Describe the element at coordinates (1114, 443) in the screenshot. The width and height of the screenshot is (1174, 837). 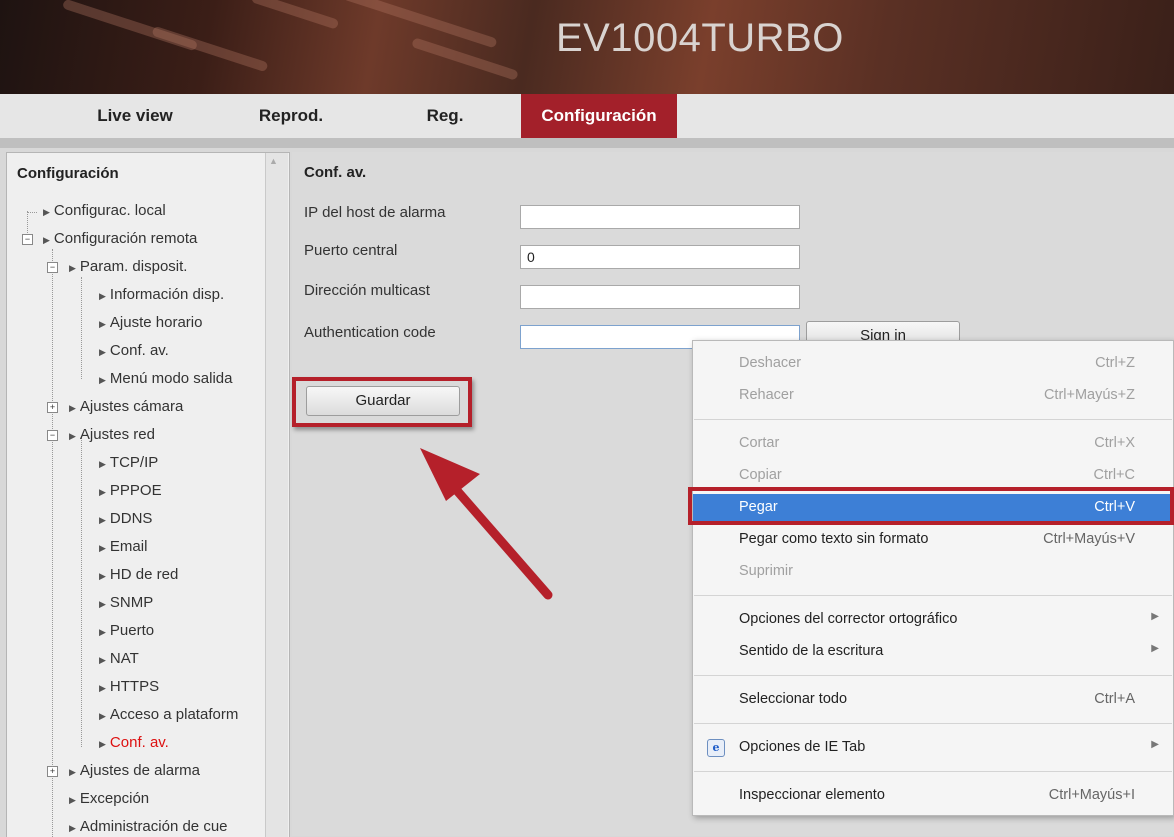
I see `menu-item-shortcut: Ctrl+X` at that location.